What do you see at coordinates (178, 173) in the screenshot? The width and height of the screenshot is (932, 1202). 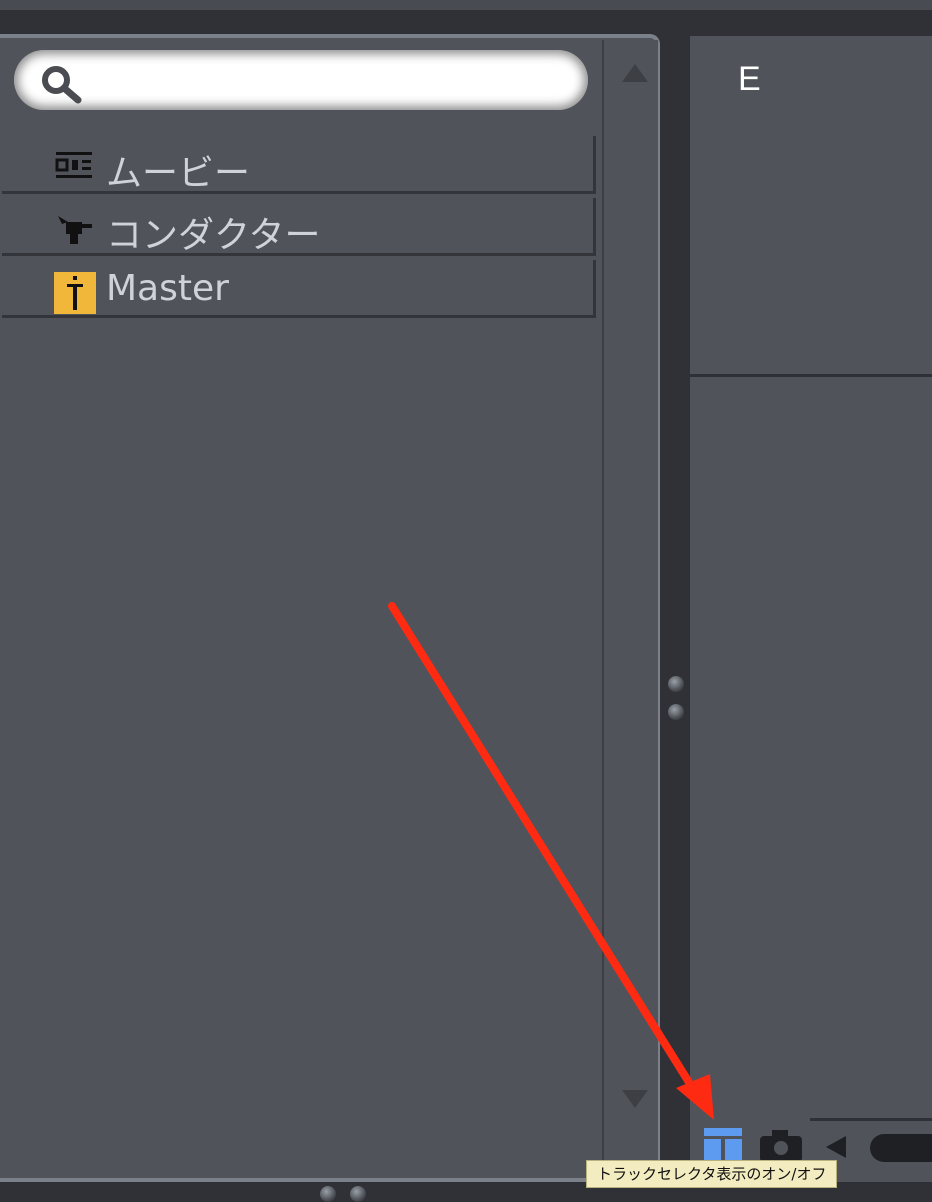 I see `track-label: ムービー` at bounding box center [178, 173].